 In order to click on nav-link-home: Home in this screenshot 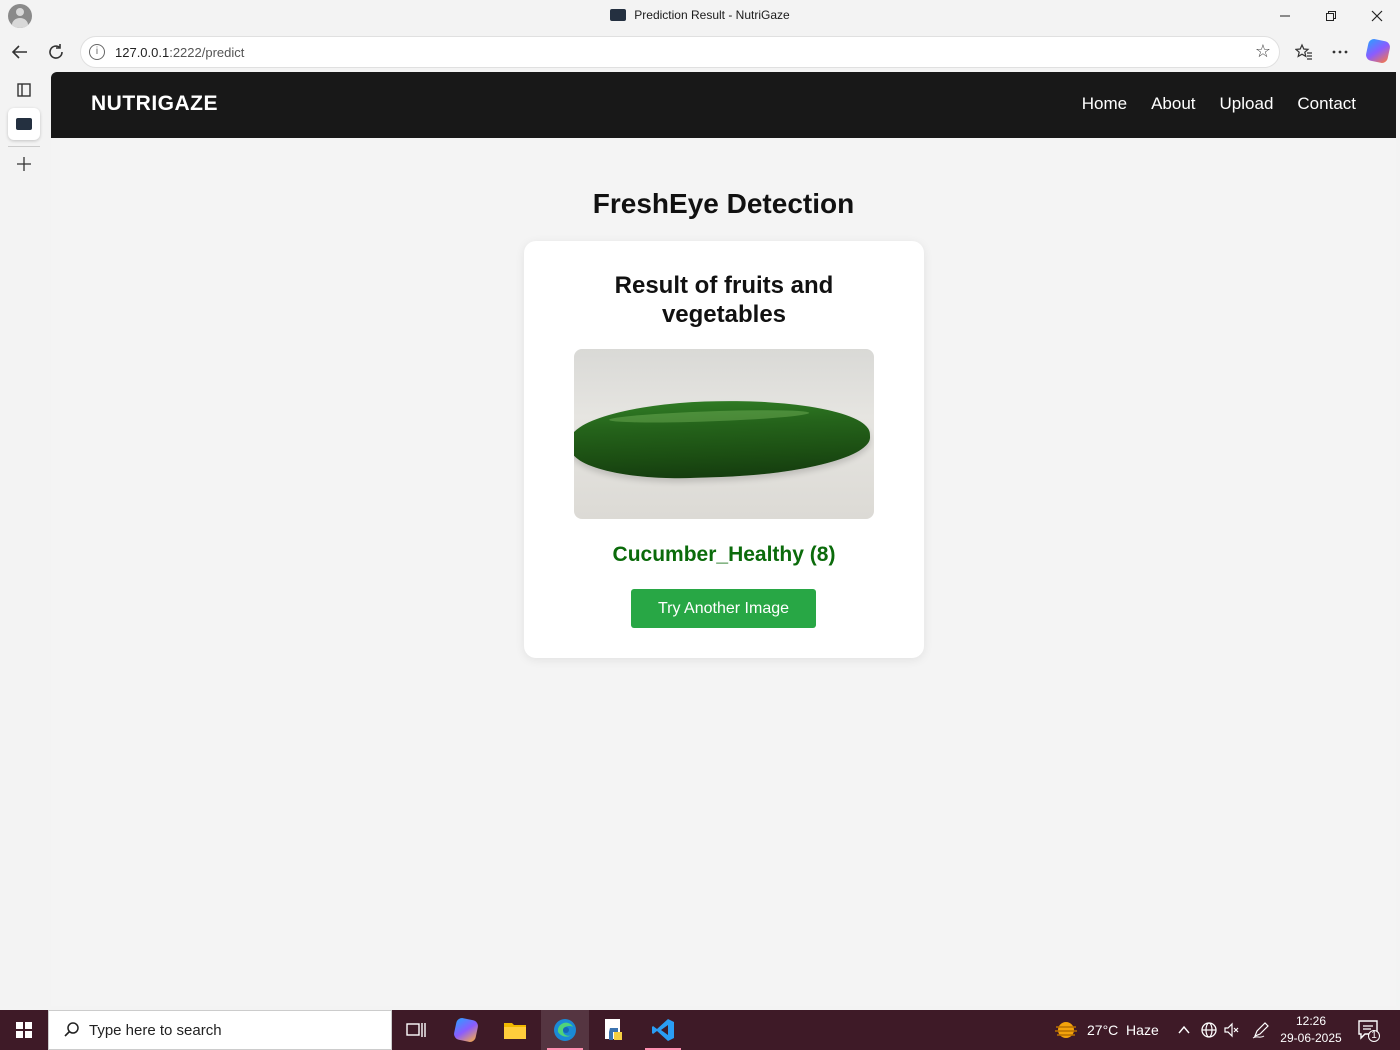, I will do `click(1104, 104)`.